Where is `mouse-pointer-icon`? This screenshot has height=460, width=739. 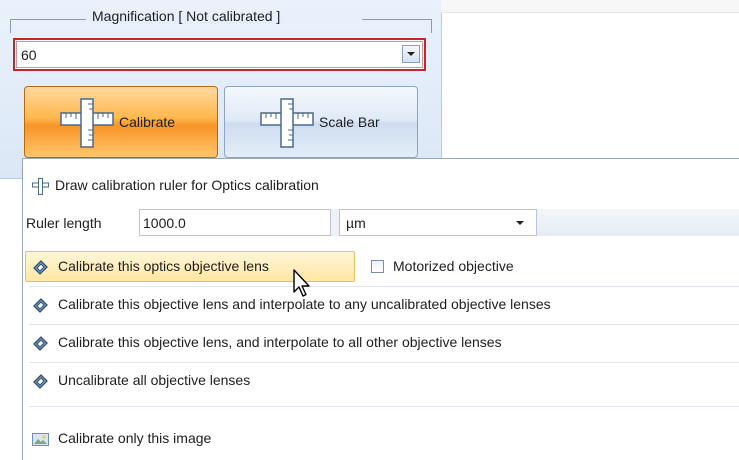
mouse-pointer-icon is located at coordinates (301, 283).